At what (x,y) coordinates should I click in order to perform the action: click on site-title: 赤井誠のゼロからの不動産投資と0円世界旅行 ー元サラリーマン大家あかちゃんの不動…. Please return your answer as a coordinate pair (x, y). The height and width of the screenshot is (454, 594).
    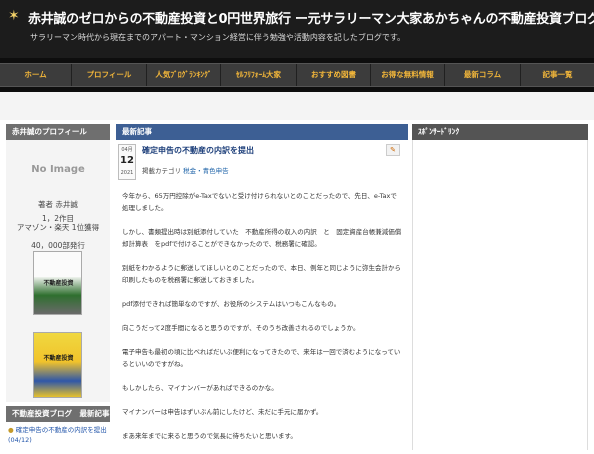
    Looking at the image, I should click on (311, 17).